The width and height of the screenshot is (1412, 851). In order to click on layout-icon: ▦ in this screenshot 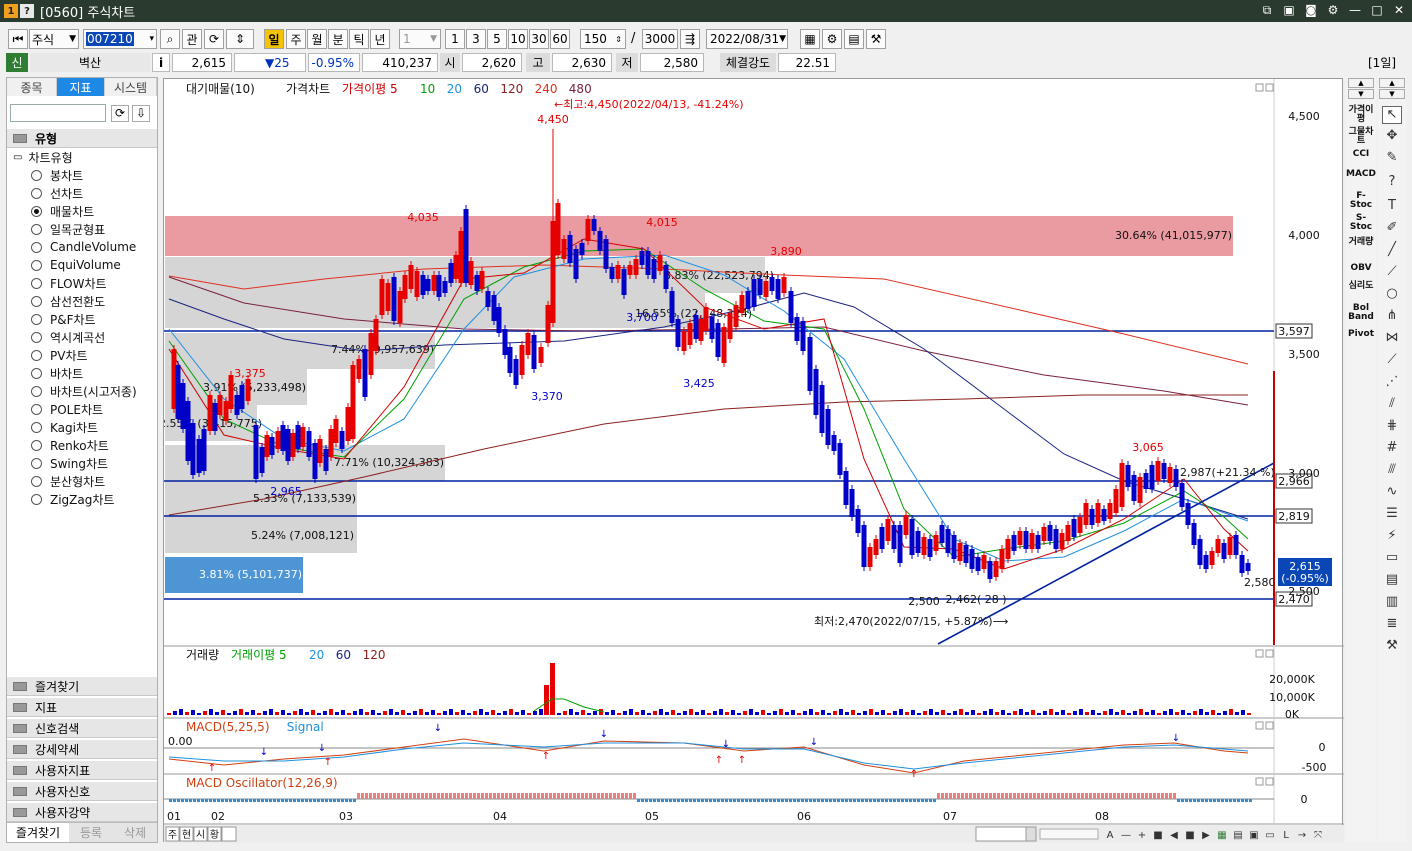, I will do `click(810, 39)`.